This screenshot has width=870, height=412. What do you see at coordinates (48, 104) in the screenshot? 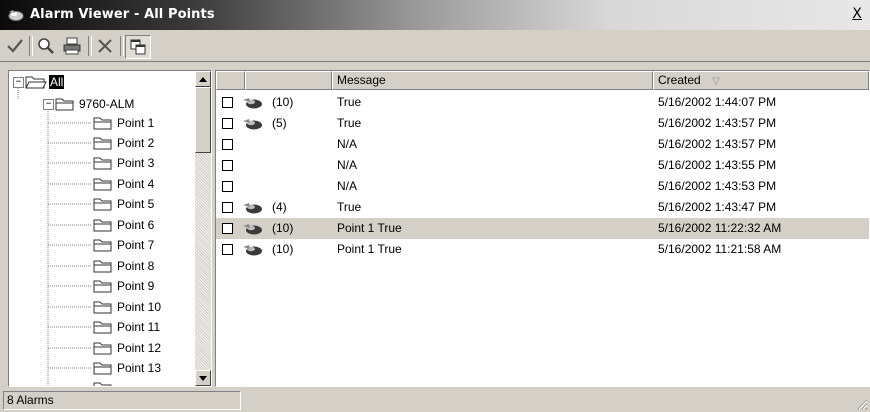
I see `collapse-toggle-group: −` at bounding box center [48, 104].